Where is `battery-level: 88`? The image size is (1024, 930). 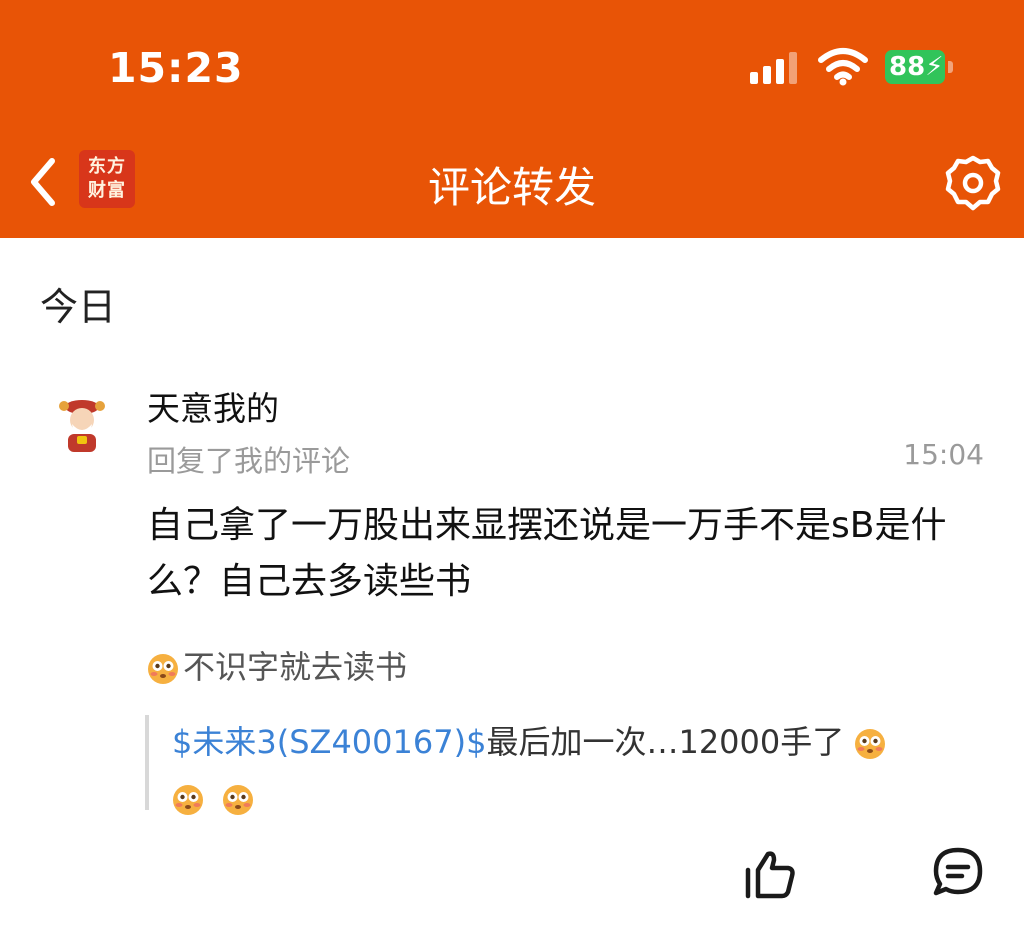
battery-level: 88 is located at coordinates (907, 67).